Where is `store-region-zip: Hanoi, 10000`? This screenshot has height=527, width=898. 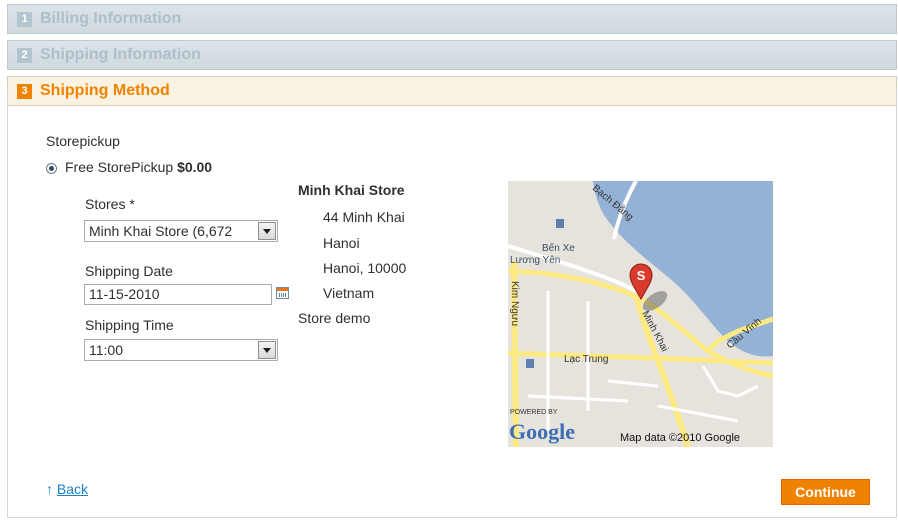
store-region-zip: Hanoi, 10000 is located at coordinates (365, 268).